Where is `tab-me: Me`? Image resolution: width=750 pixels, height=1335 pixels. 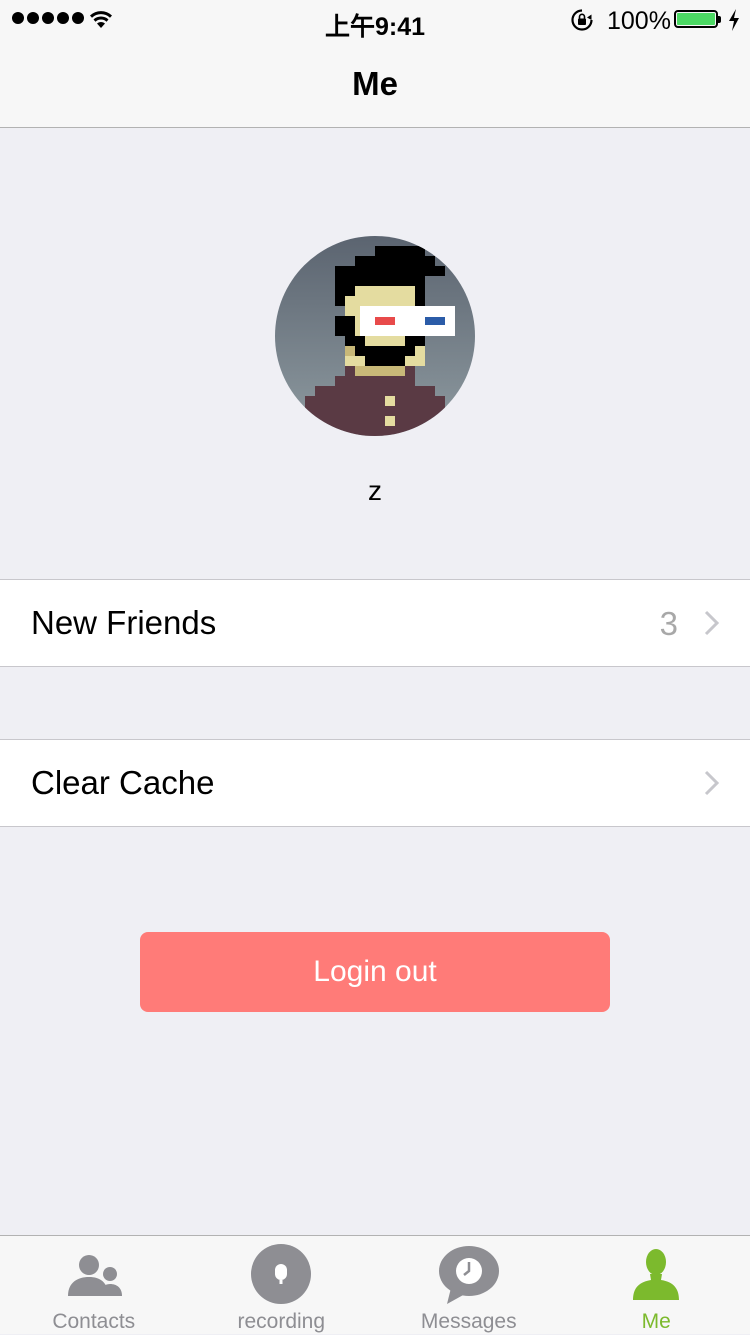 tab-me: Me is located at coordinates (656, 1285).